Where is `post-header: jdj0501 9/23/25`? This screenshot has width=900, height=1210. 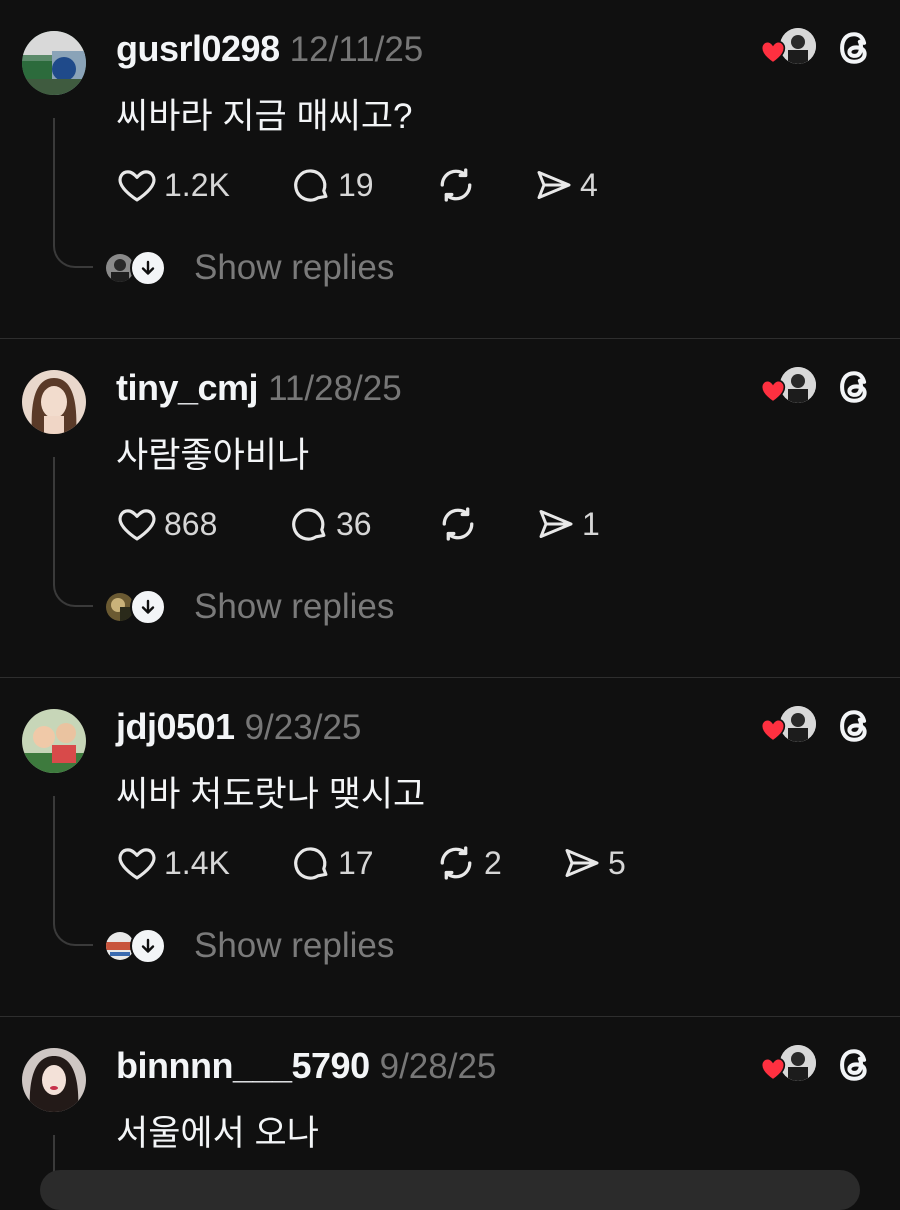
post-header: jdj0501 9/23/25 is located at coordinates (238, 728).